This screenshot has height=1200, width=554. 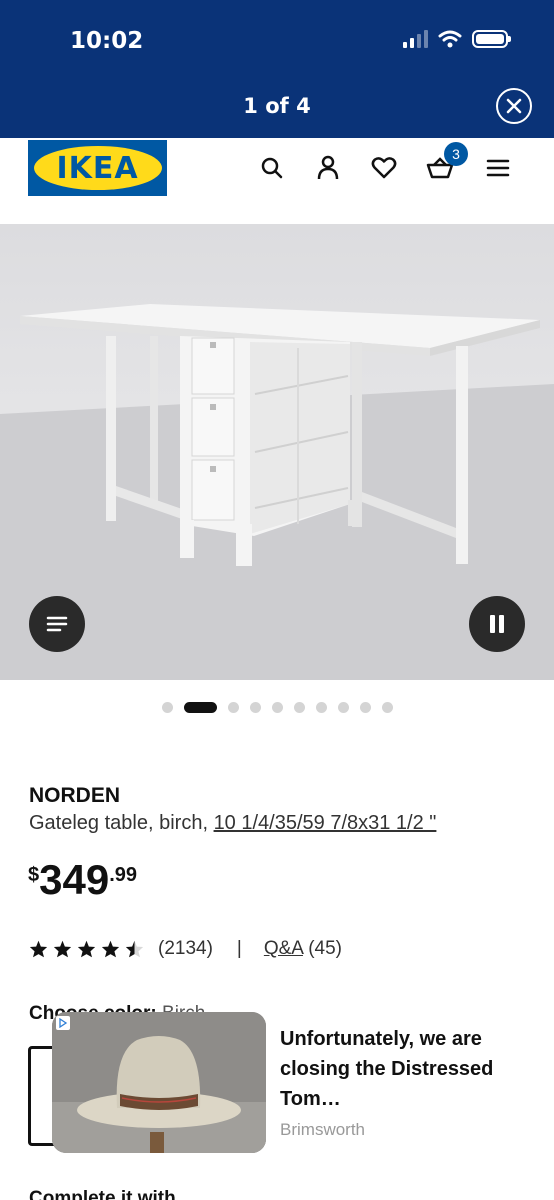 What do you see at coordinates (325, 823) in the screenshot?
I see `product-measurements-link: 10 1/4/35/59 7/8x31 1/2 "` at bounding box center [325, 823].